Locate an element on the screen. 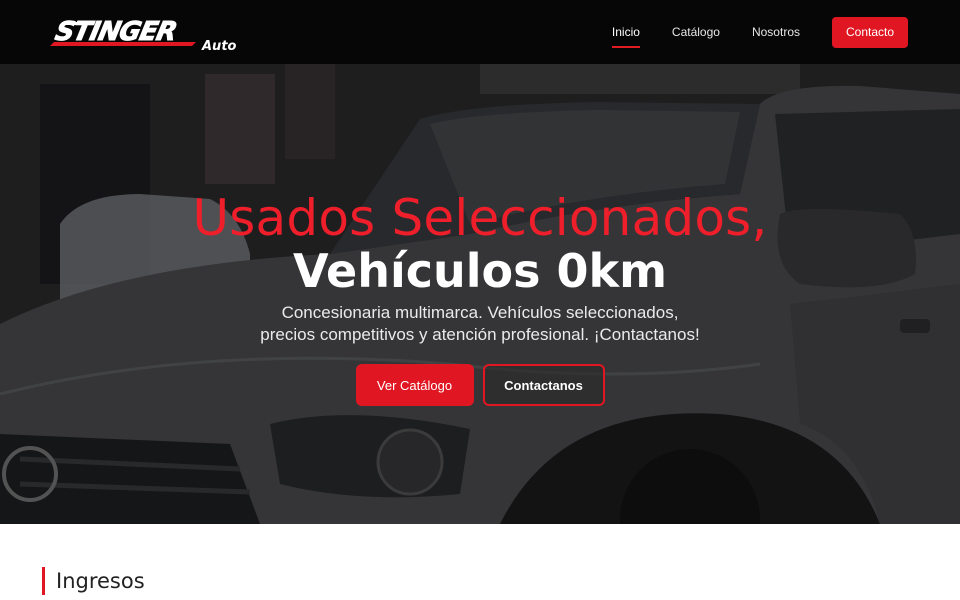  contact-us-button: Contactanos is located at coordinates (543, 385).